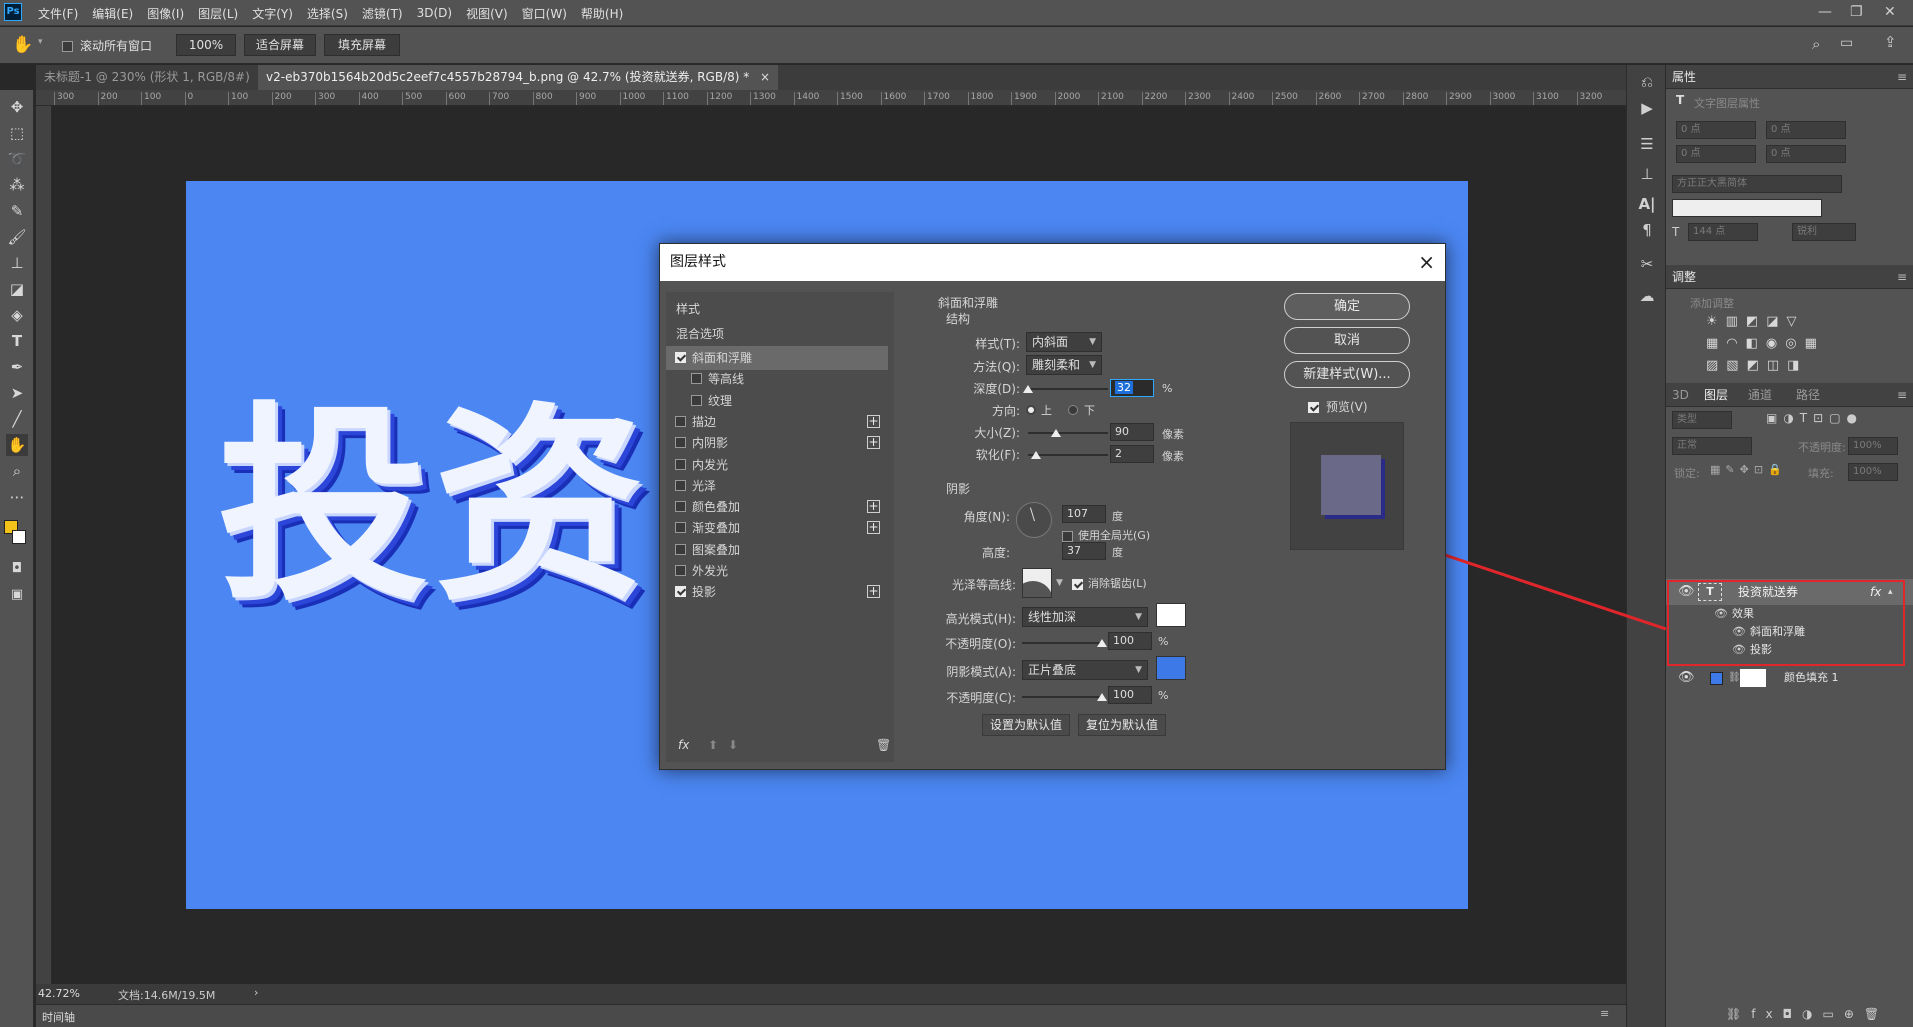  I want to click on highlight-mode-value: 线性加深, so click(1052, 617).